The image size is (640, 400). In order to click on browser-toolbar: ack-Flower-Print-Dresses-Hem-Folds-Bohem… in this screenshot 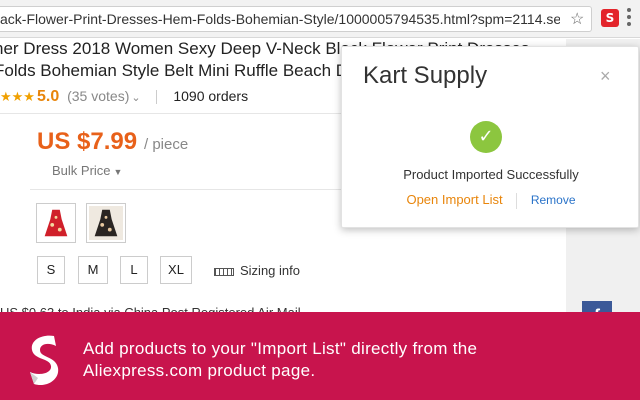, I will do `click(320, 19)`.